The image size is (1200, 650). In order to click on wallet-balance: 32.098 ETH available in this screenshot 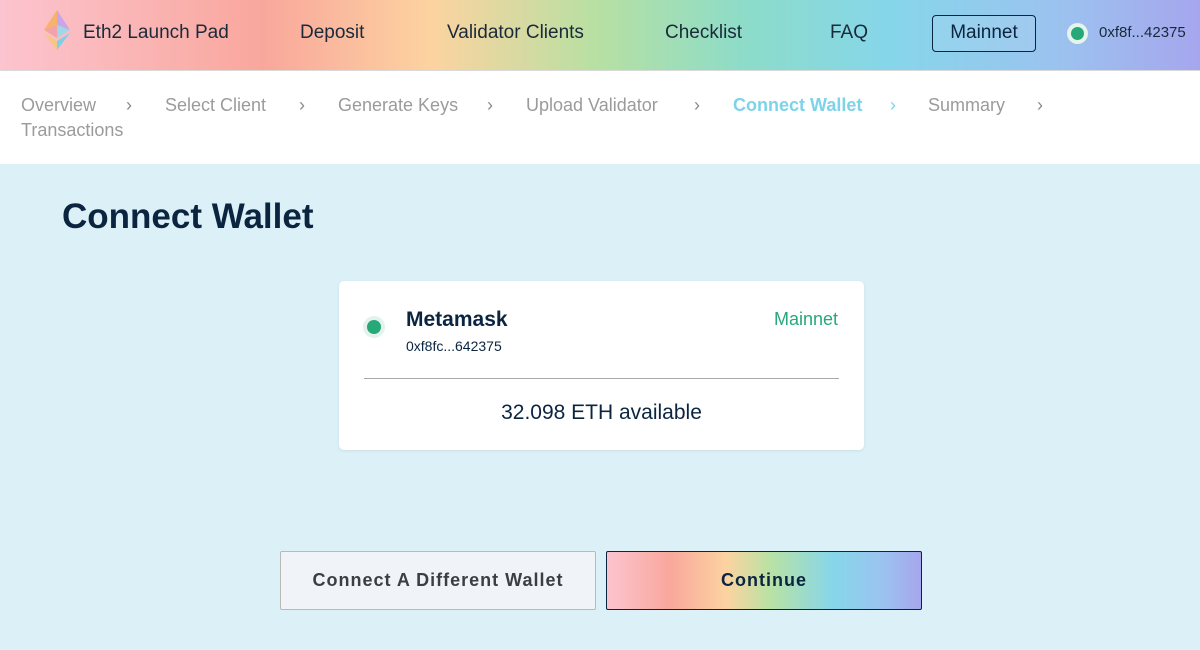, I will do `click(601, 412)`.